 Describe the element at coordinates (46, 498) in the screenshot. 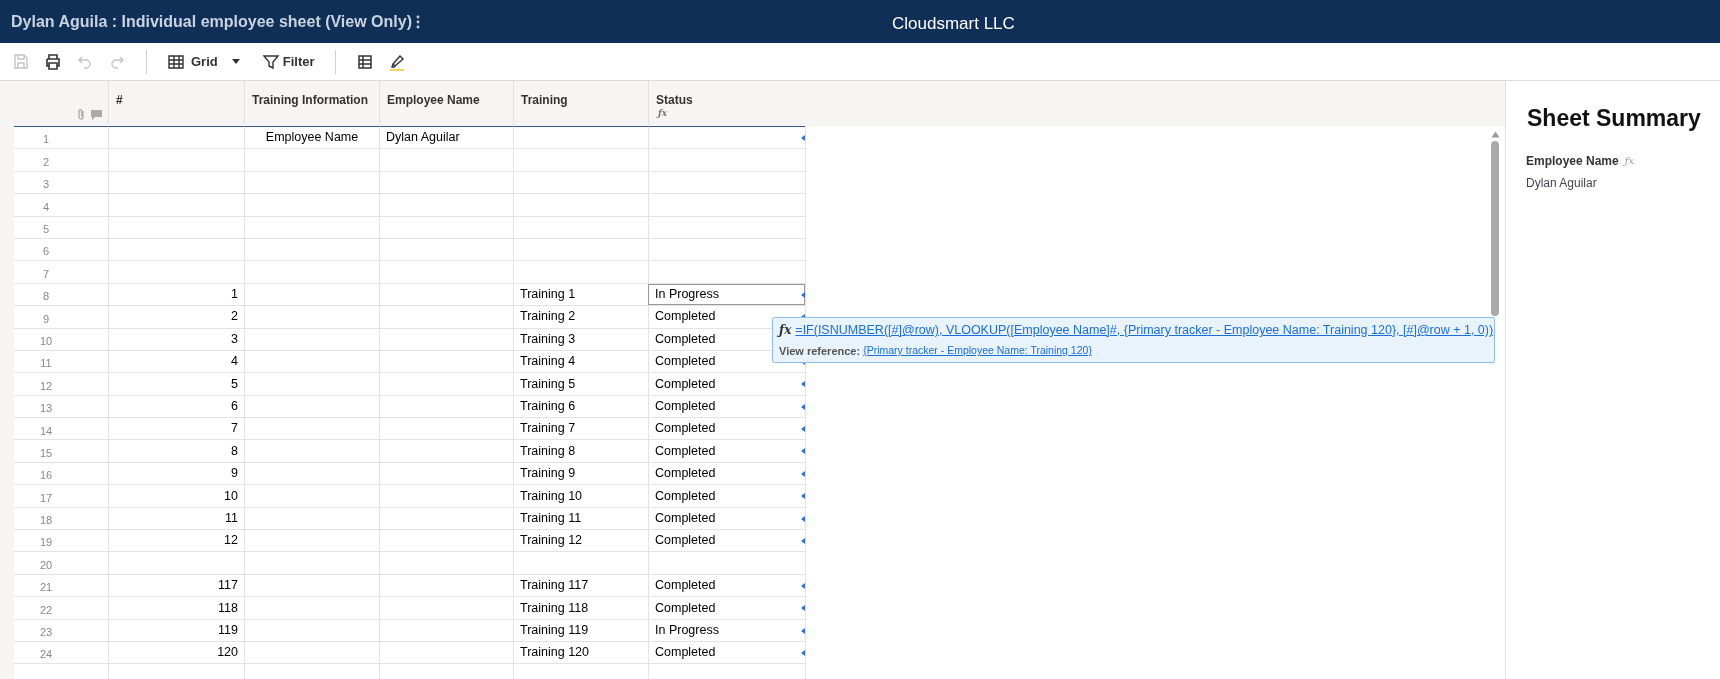

I see `row-number: 17` at that location.